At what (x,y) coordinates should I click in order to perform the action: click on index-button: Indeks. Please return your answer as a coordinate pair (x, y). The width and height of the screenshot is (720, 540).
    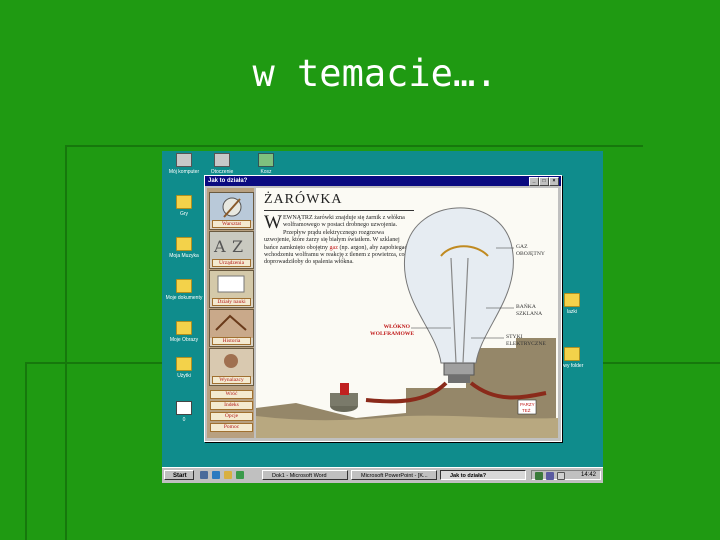
    Looking at the image, I should click on (231, 405).